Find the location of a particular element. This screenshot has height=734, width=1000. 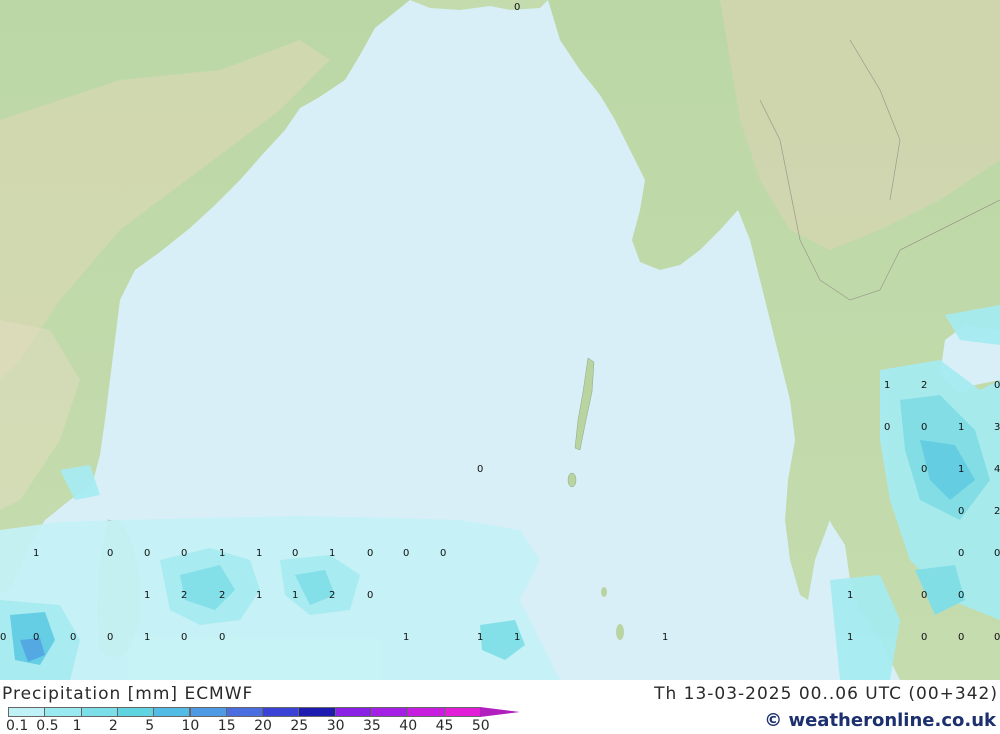

precip-band-south is located at coordinates (280, 598).